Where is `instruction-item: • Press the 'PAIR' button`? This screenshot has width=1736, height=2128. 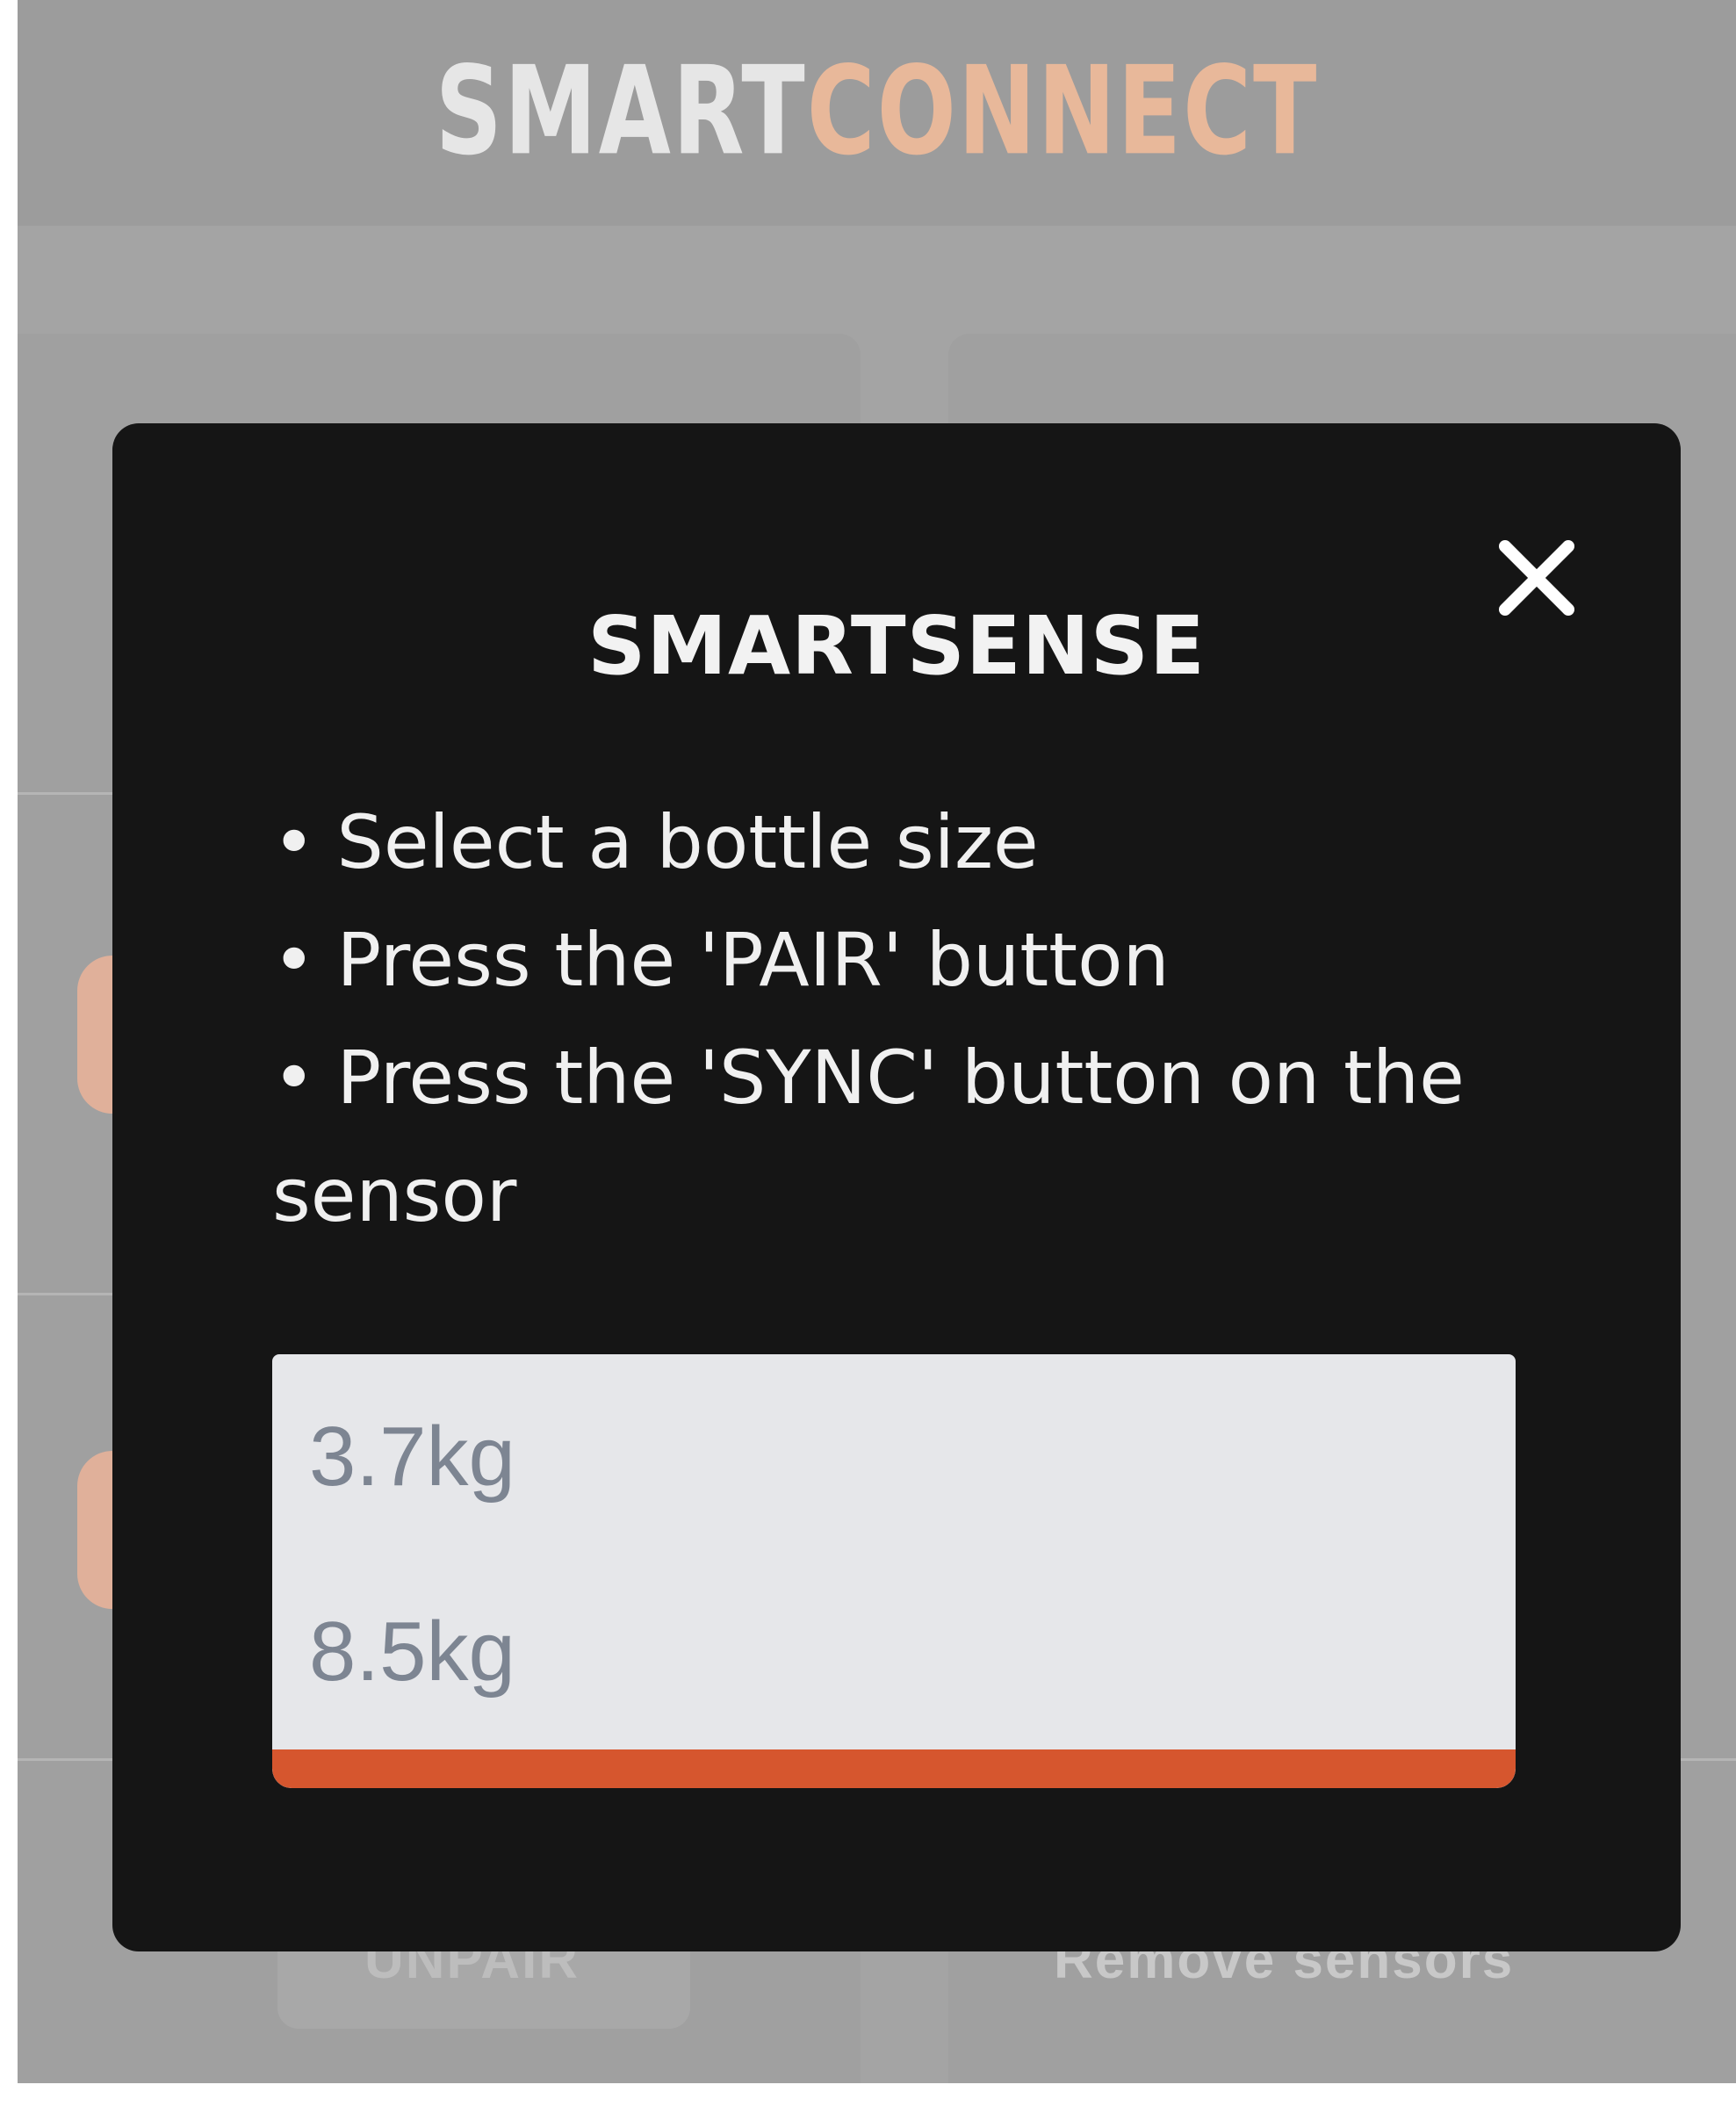
instruction-item: • Press the 'PAIR' button is located at coordinates (922, 960).